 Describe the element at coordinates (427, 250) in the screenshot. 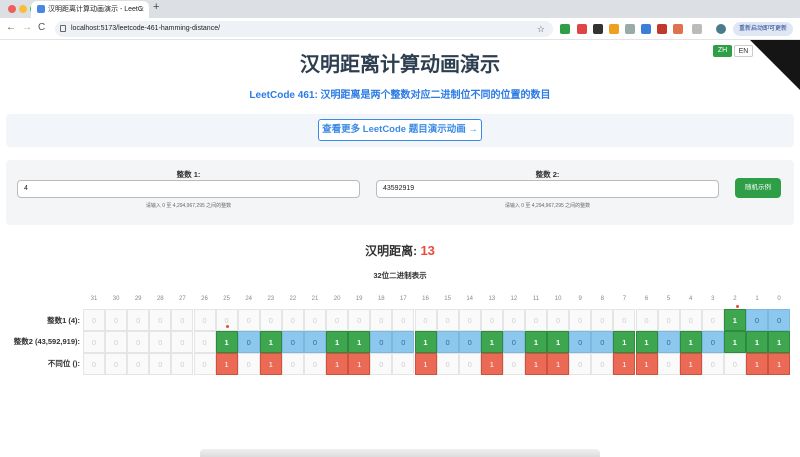

I see `distance-value: 13` at that location.